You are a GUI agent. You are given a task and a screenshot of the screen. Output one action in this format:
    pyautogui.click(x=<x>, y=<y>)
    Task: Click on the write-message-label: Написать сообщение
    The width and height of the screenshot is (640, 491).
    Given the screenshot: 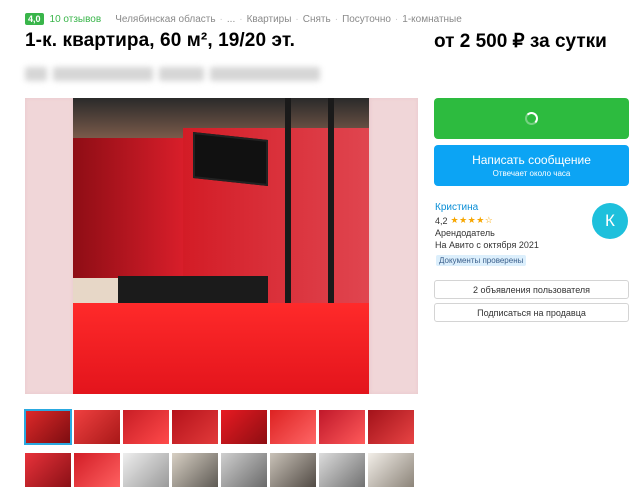 What is the action you would take?
    pyautogui.click(x=531, y=160)
    